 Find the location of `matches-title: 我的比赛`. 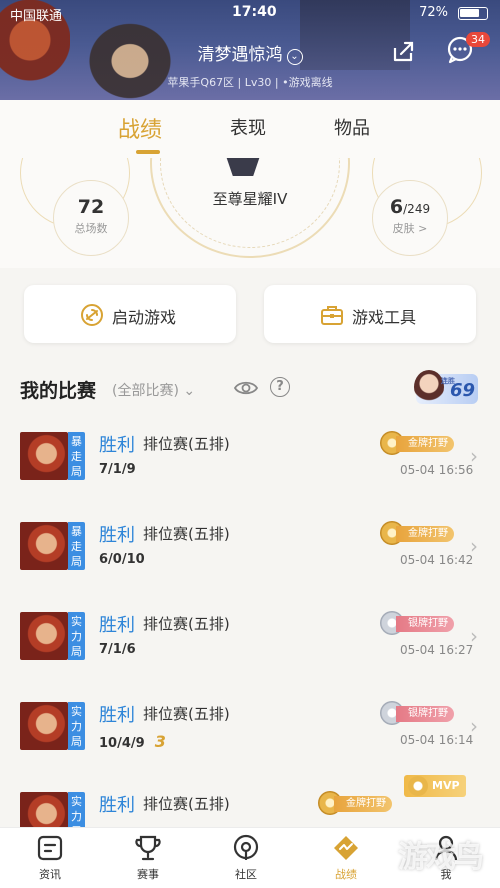

matches-title: 我的比赛 is located at coordinates (58, 391).